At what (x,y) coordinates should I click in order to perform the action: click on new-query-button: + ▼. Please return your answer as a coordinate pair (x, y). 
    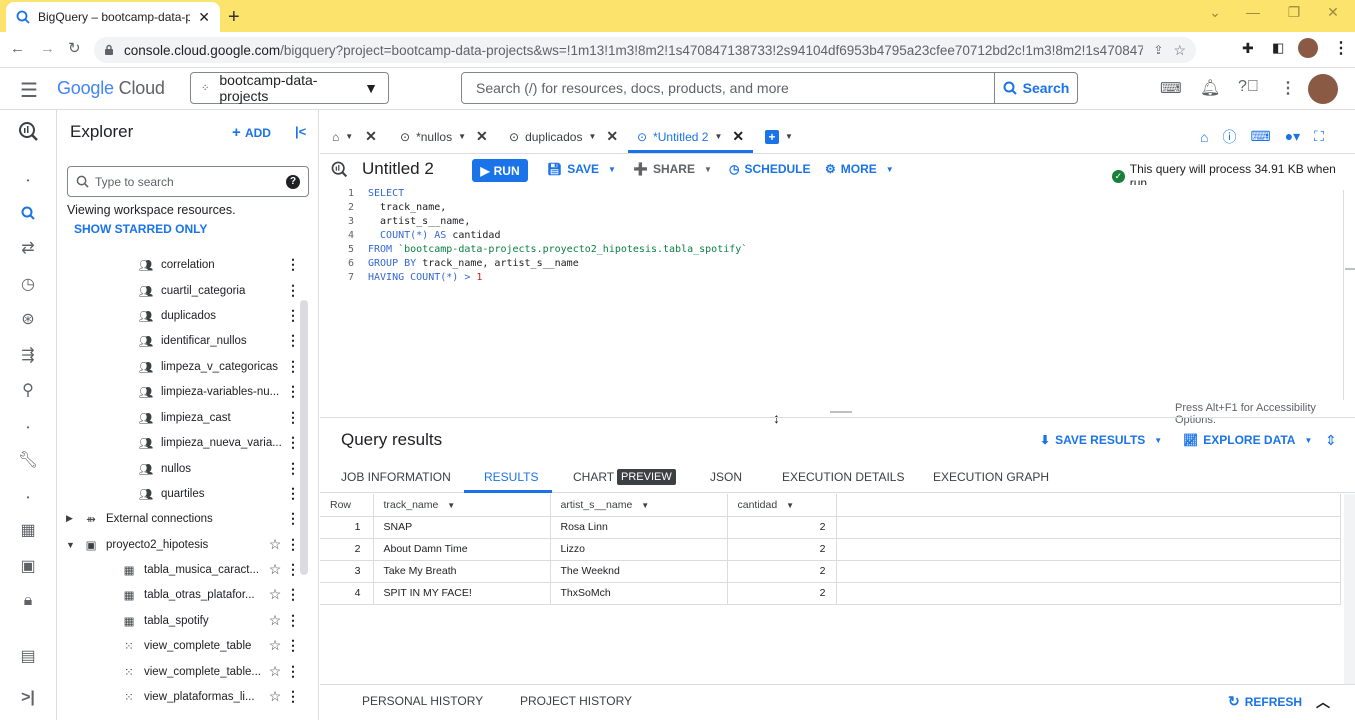
    Looking at the image, I should click on (779, 136).